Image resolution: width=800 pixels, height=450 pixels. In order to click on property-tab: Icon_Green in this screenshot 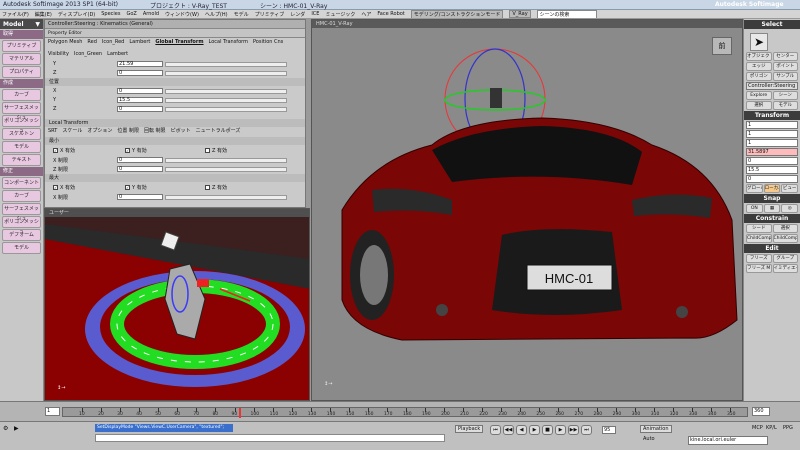, I will do `click(88, 54)`.